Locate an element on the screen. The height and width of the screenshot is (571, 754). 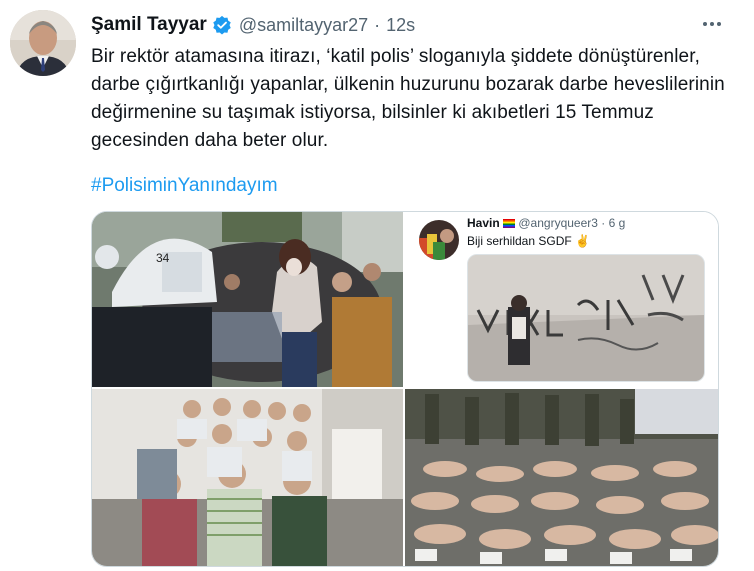
embedded-author-name: Havin is located at coordinates (483, 223).